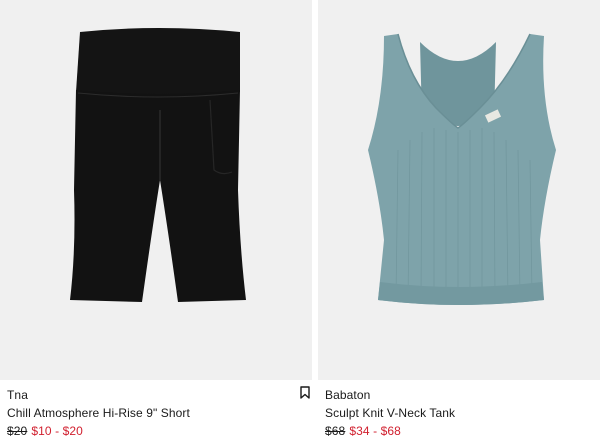 This screenshot has width=600, height=440. Describe the element at coordinates (156, 395) in the screenshot. I see `product-brand: Tna` at that location.